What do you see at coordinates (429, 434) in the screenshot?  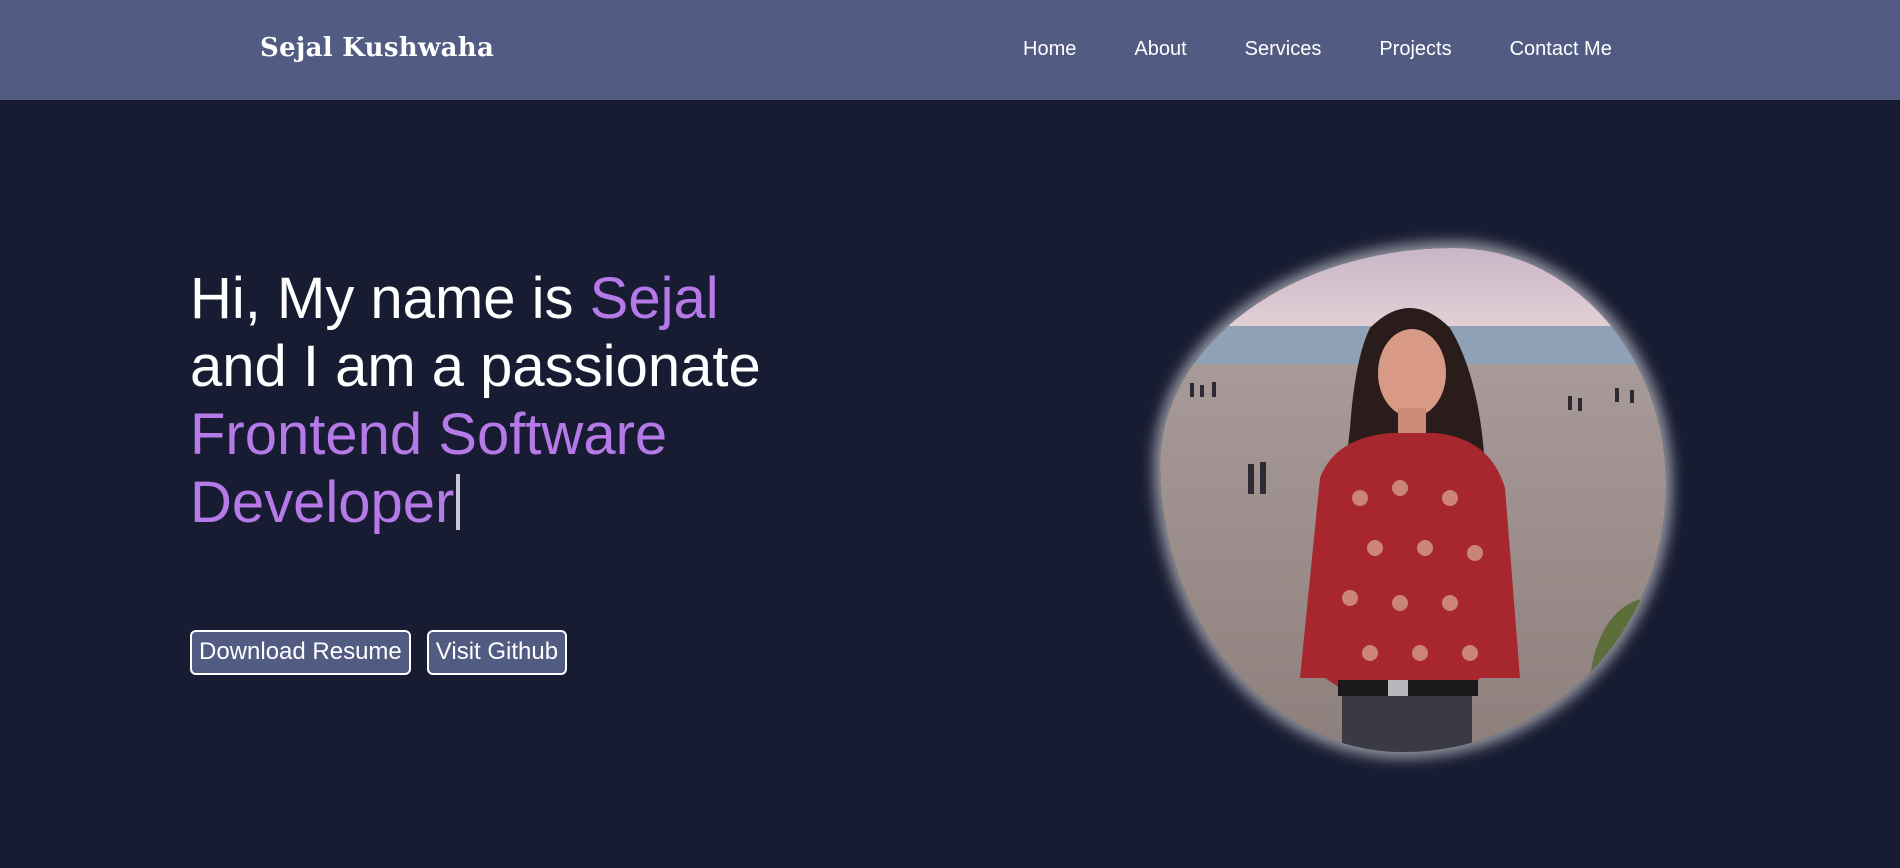 I see `hero-role-line1: Frontend Software` at bounding box center [429, 434].